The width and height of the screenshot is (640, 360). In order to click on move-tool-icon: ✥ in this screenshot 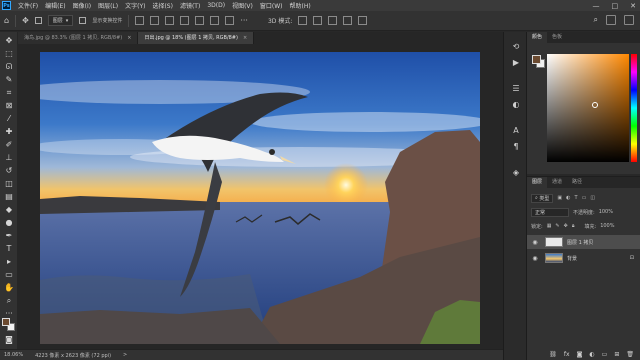, I will do `click(25, 20)`.